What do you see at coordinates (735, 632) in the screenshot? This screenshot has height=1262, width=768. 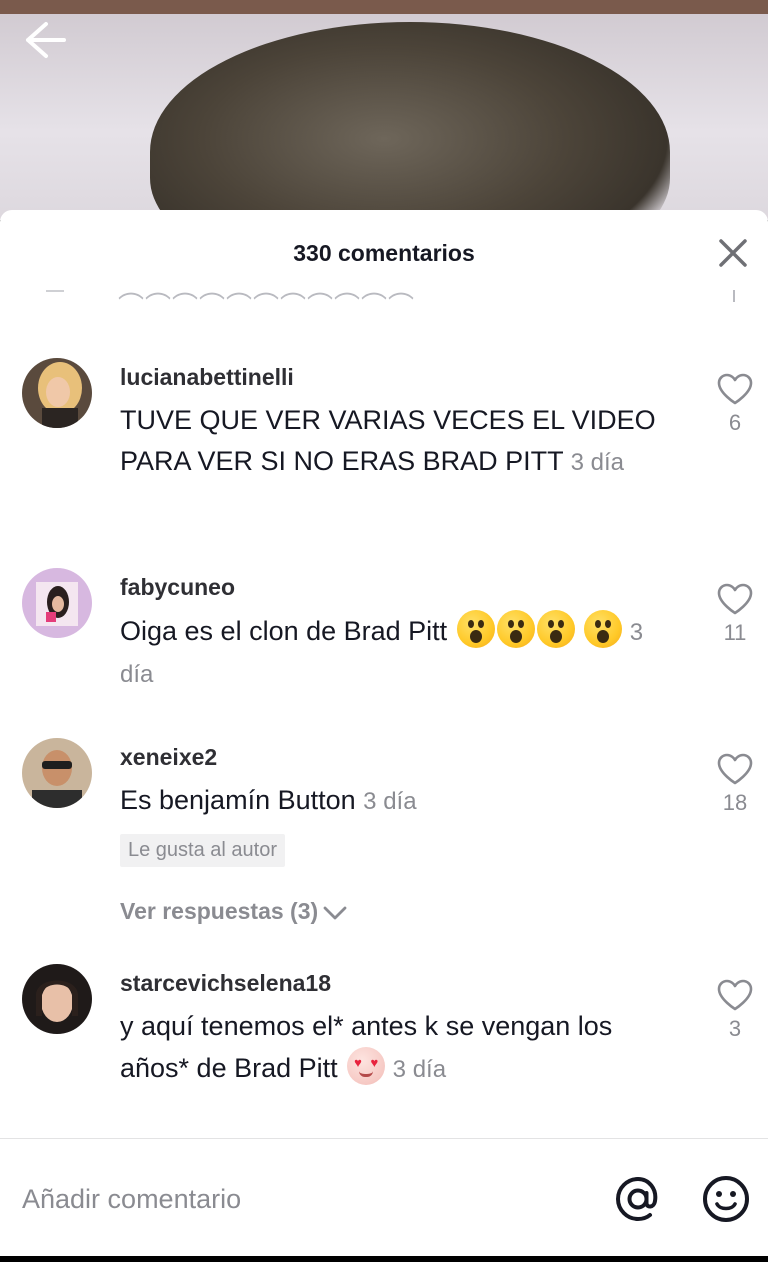 I see `like-count: 11` at bounding box center [735, 632].